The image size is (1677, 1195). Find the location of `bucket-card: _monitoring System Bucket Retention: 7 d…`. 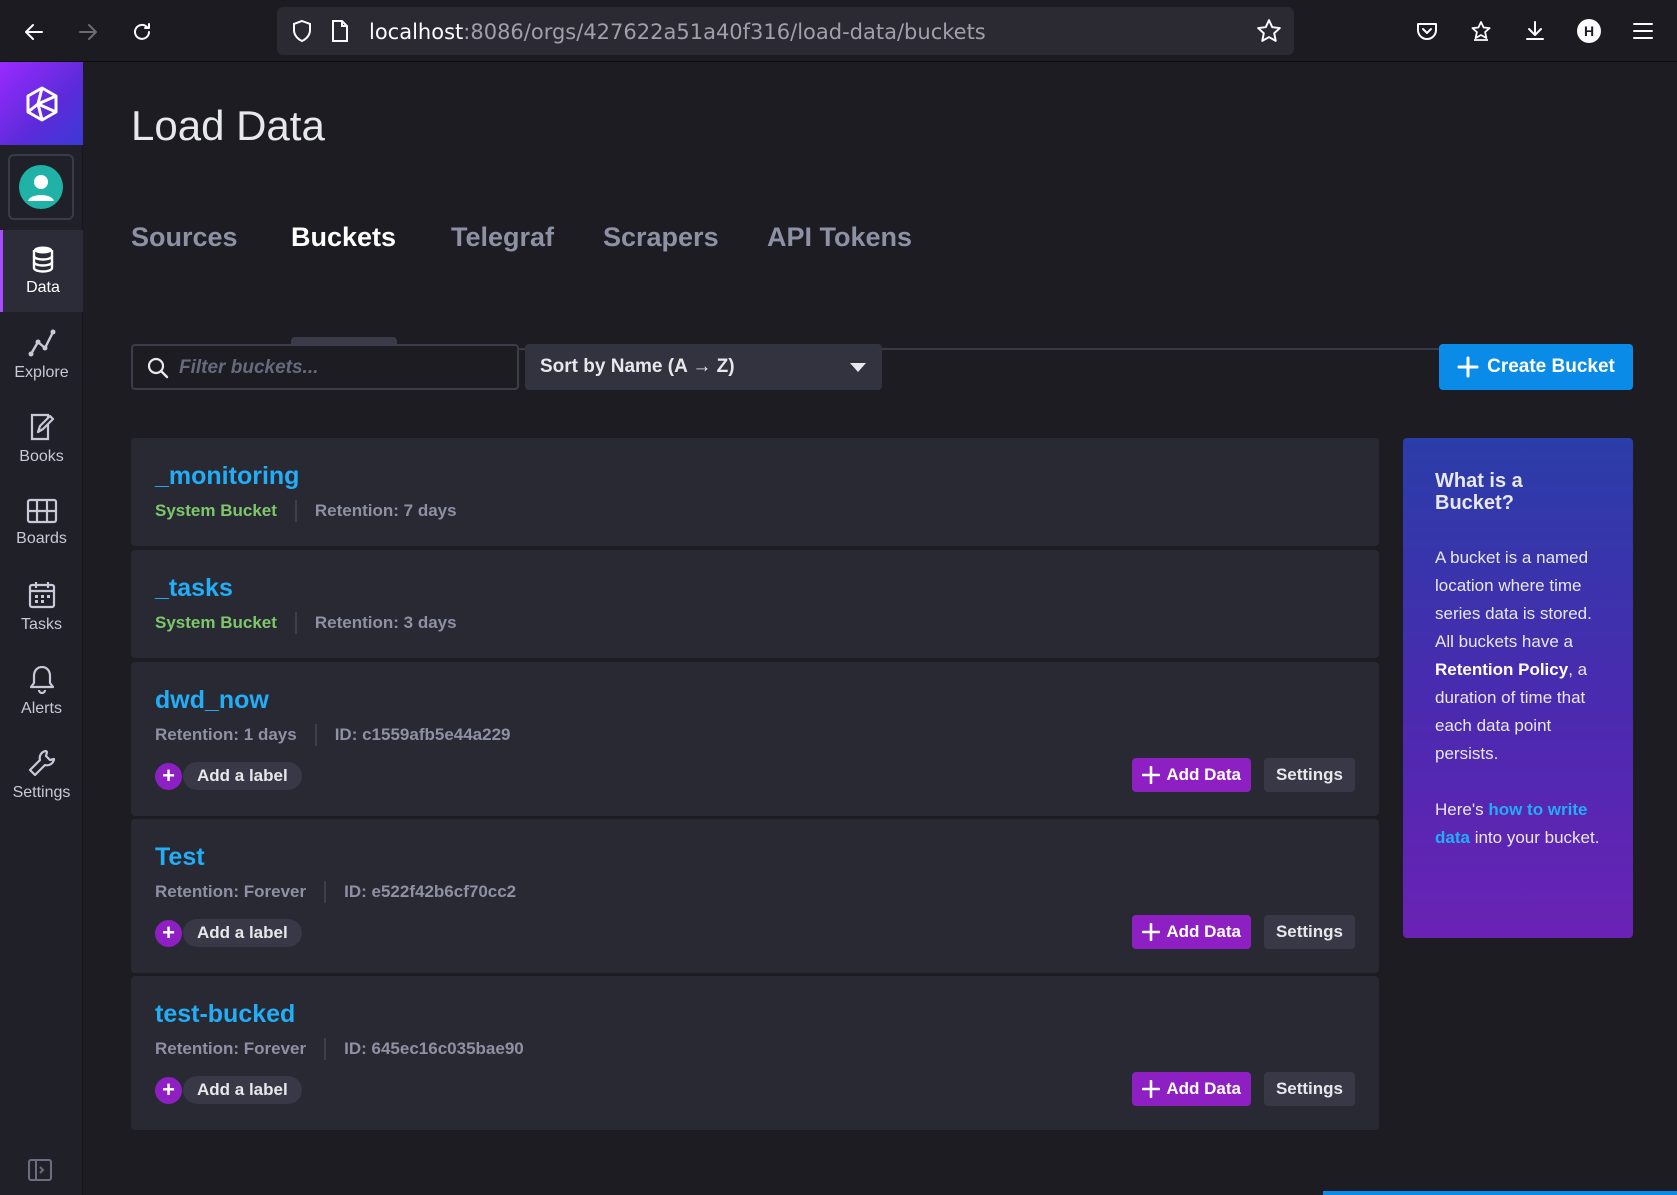

bucket-card: _monitoring System Bucket Retention: 7 d… is located at coordinates (755, 492).